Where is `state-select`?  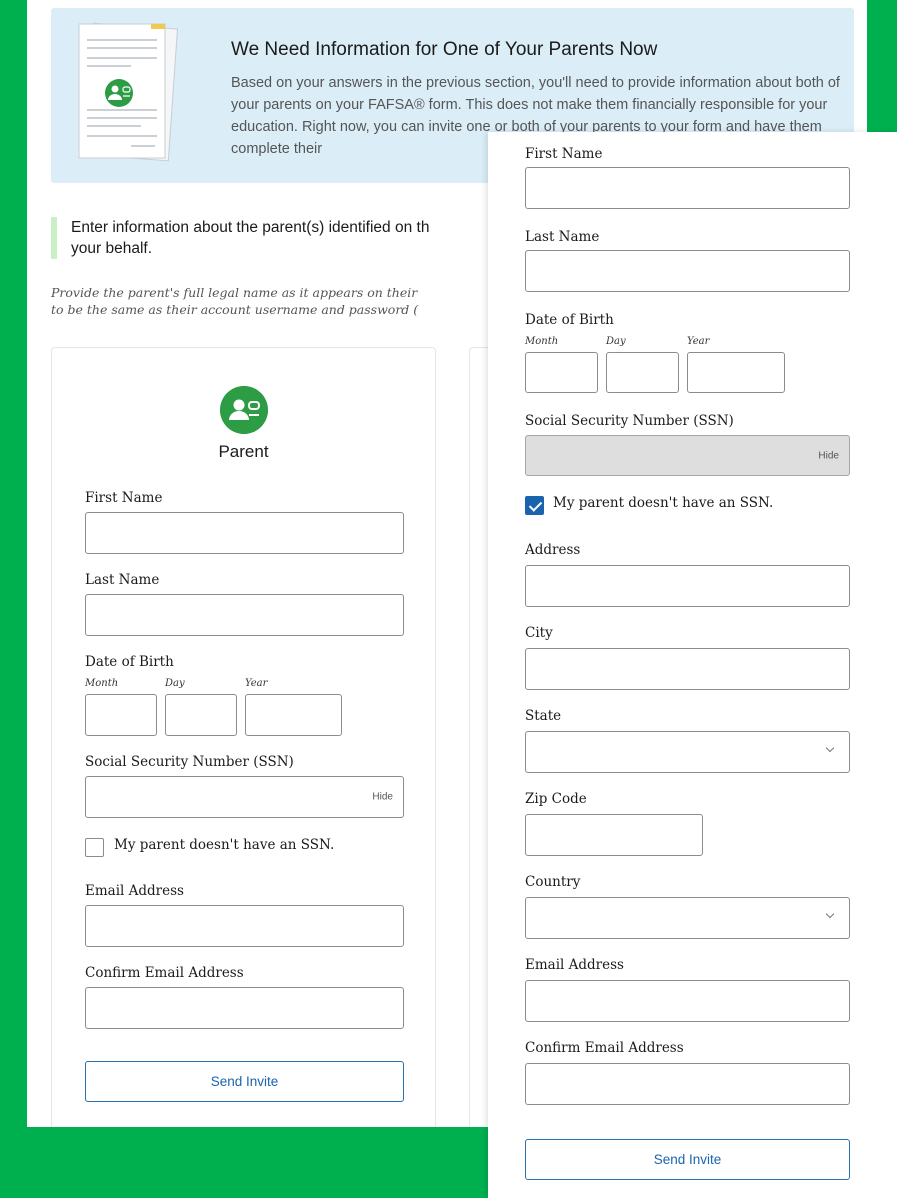 state-select is located at coordinates (687, 752).